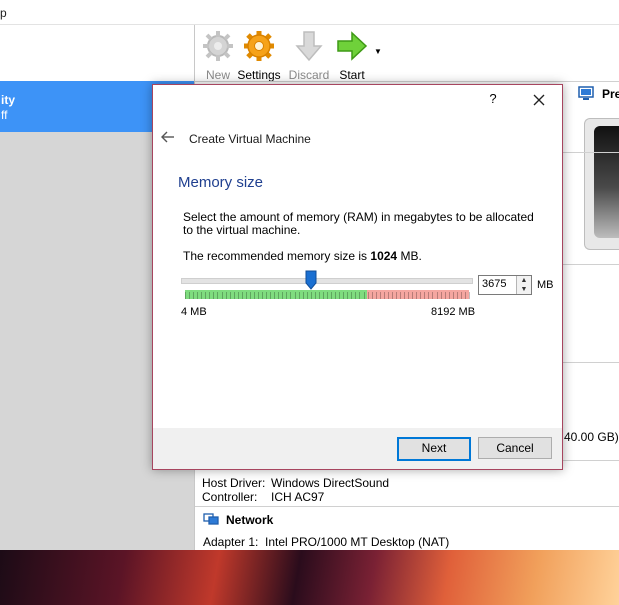  I want to click on tools-area, so click(97, 53).